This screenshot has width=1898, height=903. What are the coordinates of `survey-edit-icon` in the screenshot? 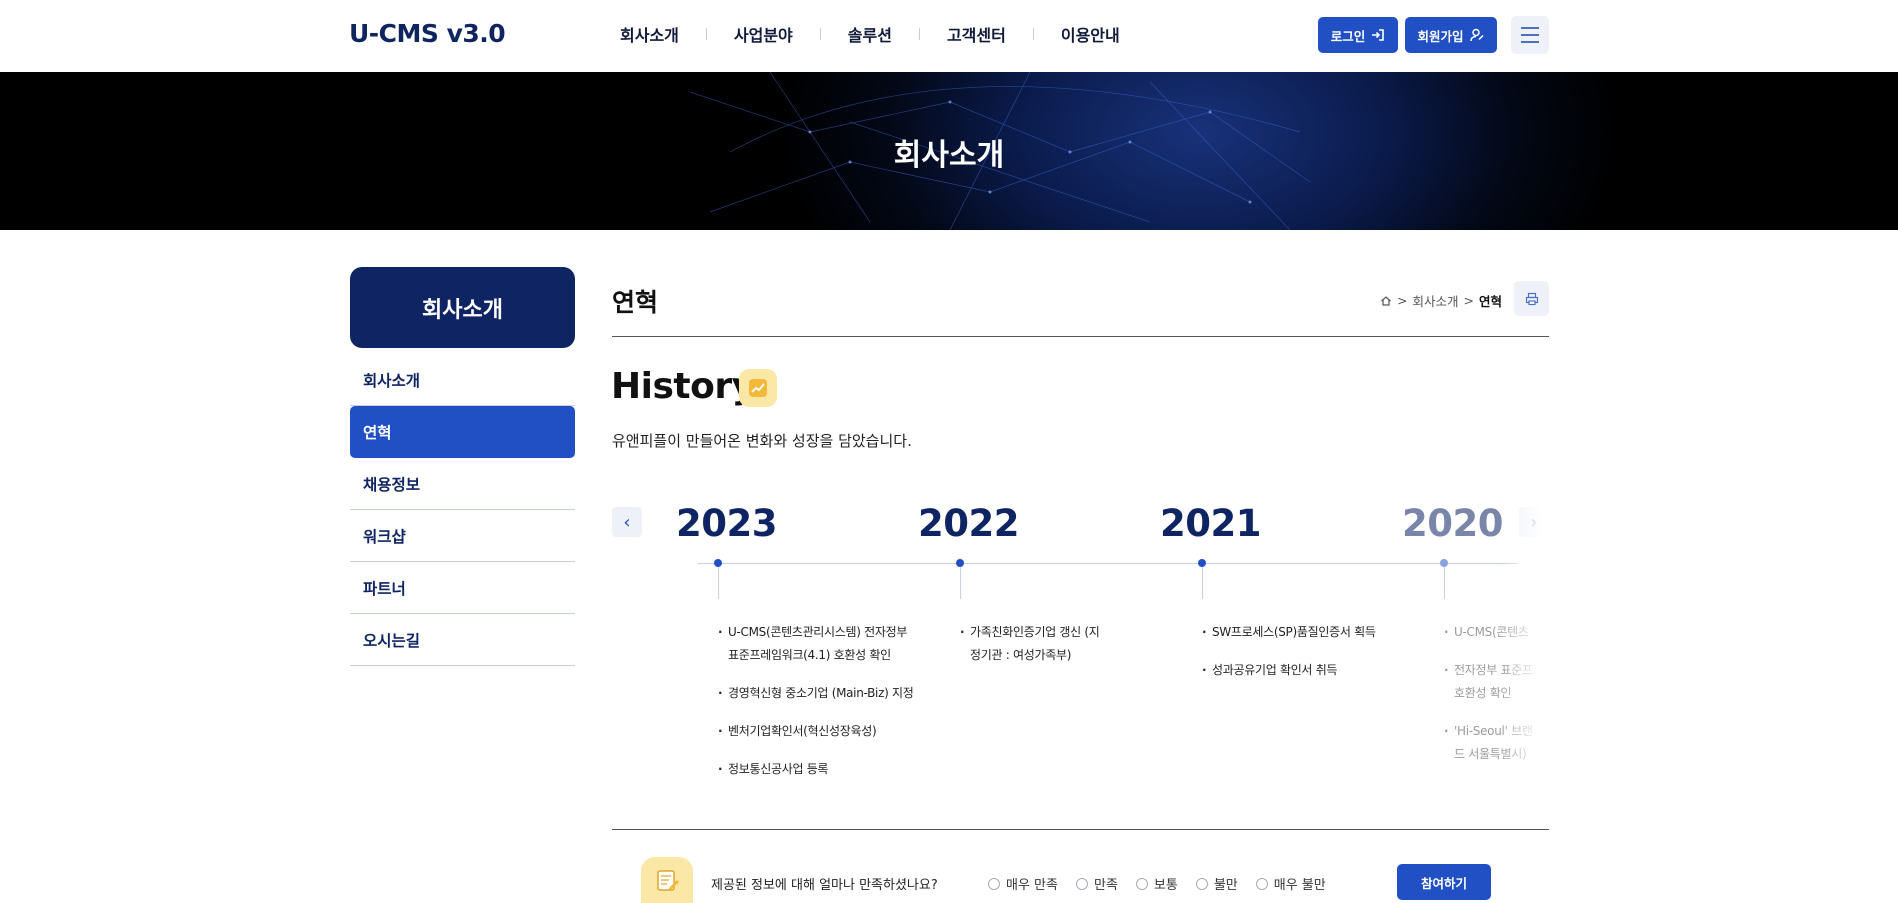 It's located at (667, 880).